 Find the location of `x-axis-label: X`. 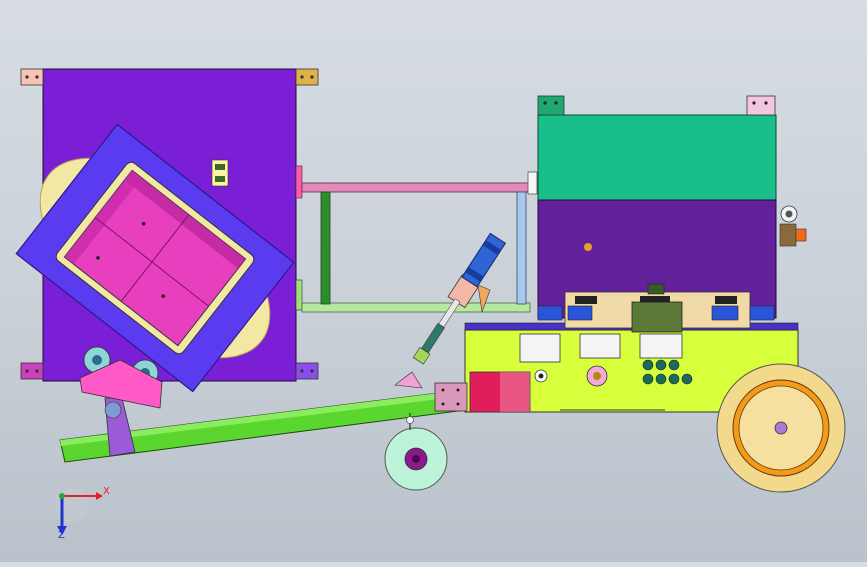

x-axis-label: X is located at coordinates (106, 491).